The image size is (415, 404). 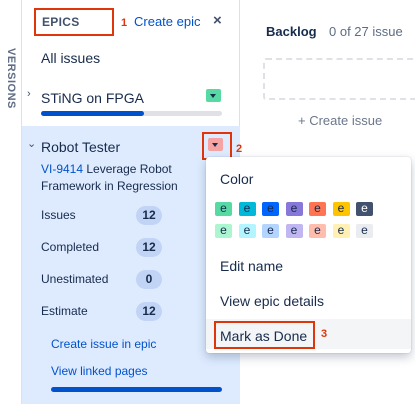 What do you see at coordinates (339, 79) in the screenshot?
I see `backlog-drop-zone` at bounding box center [339, 79].